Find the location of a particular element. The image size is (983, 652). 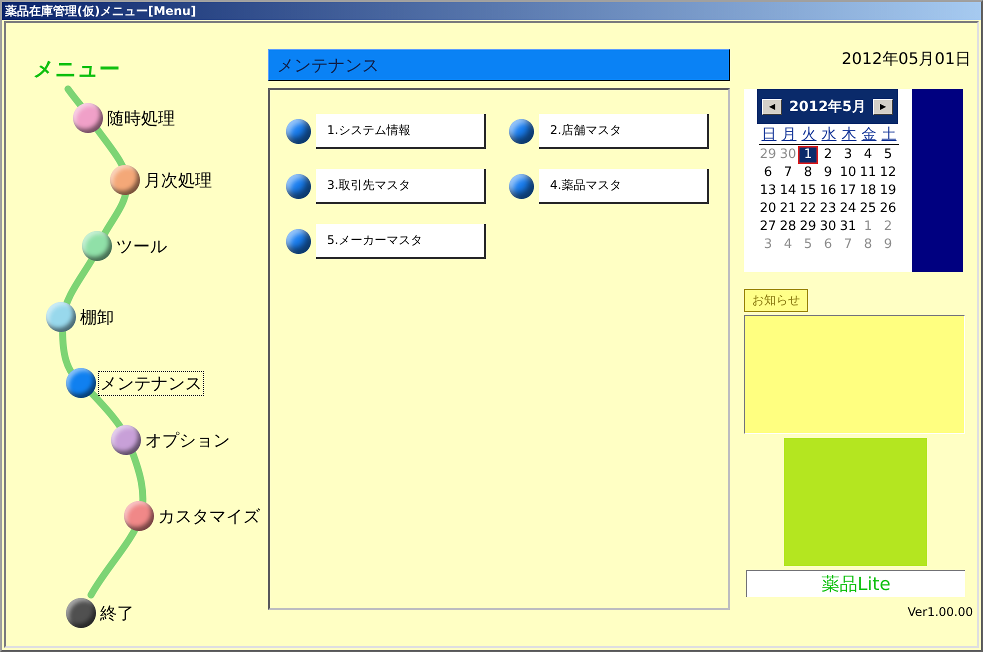

version-text: Ver1.00.00 is located at coordinates (940, 612).